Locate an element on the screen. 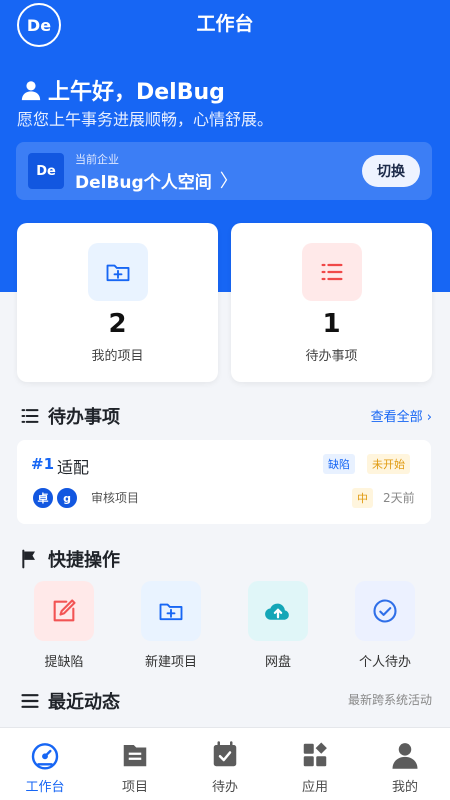  cloud-upload-icon is located at coordinates (278, 611).